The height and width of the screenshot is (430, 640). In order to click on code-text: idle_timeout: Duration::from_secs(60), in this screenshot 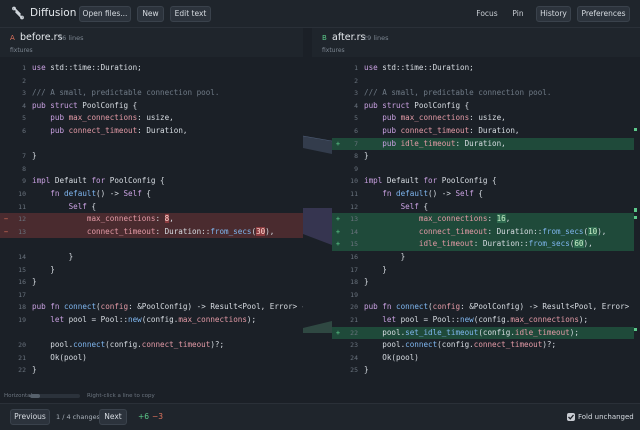, I will do `click(505, 244)`.